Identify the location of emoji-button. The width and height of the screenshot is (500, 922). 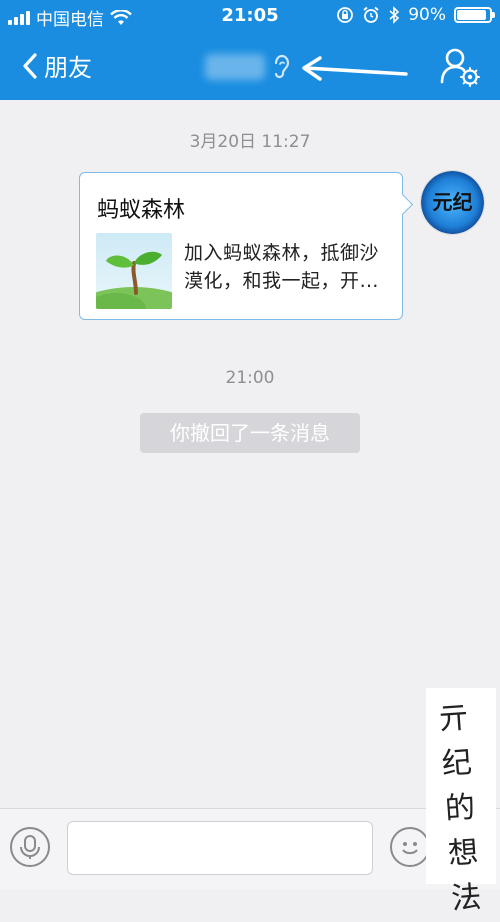
(410, 847).